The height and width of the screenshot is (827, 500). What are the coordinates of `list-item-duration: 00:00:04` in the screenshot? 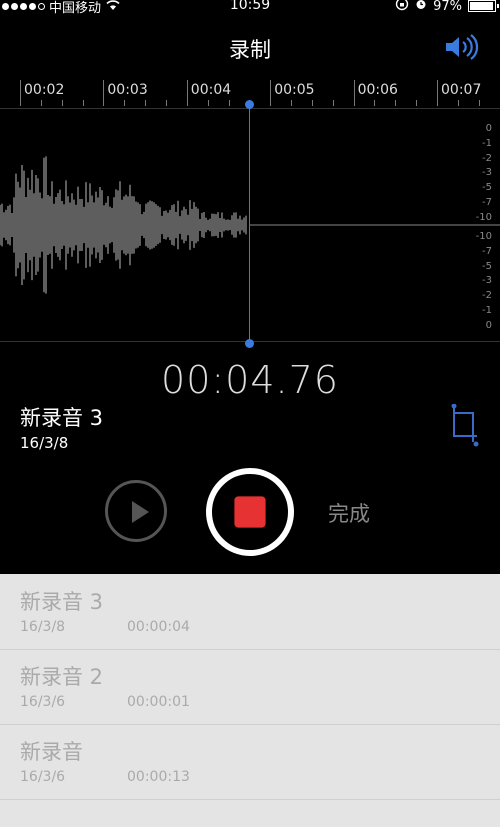 It's located at (158, 627).